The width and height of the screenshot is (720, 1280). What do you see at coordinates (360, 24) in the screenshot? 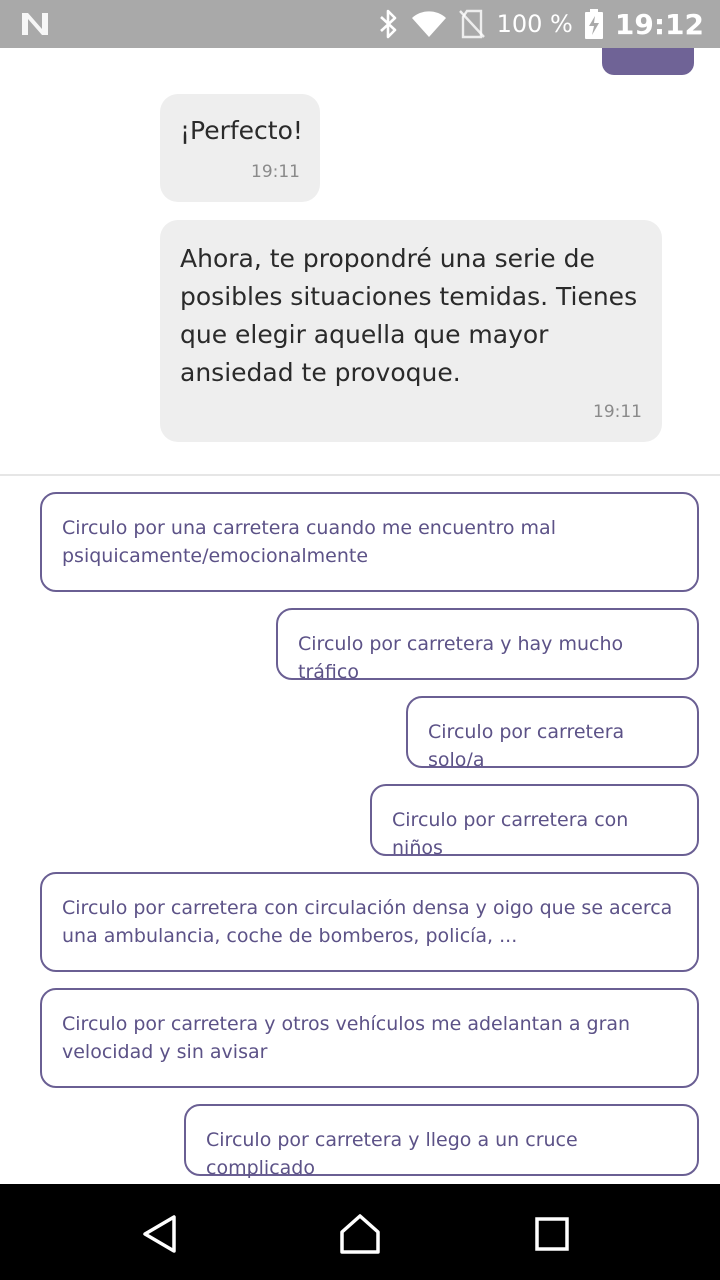
I see `status-bar: 100 % 19:12` at bounding box center [360, 24].